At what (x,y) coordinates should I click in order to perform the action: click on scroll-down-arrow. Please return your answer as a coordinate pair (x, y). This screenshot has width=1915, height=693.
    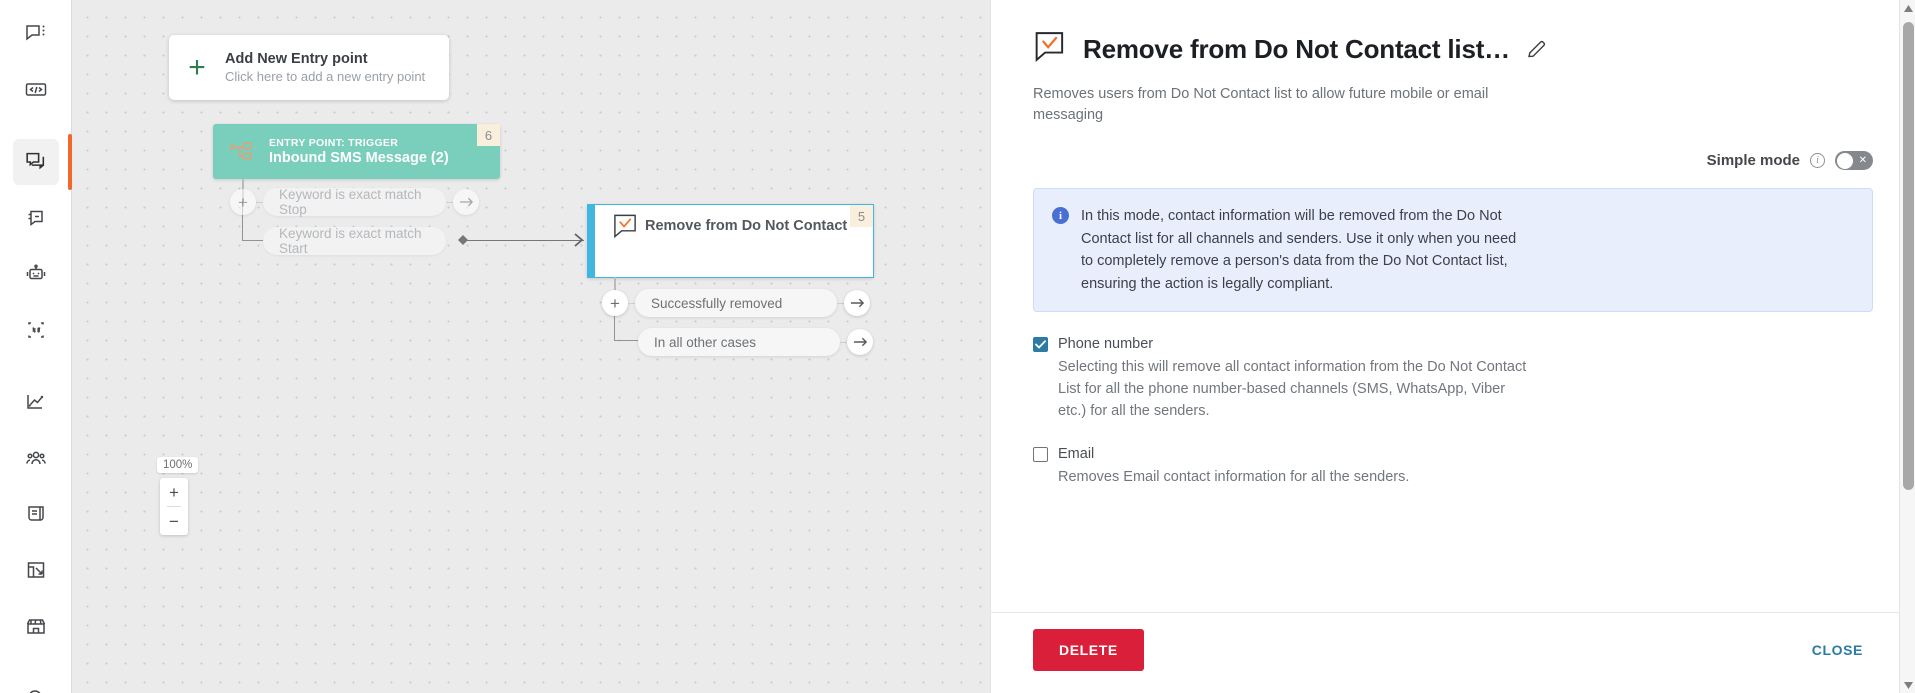
    Looking at the image, I should click on (1907, 685).